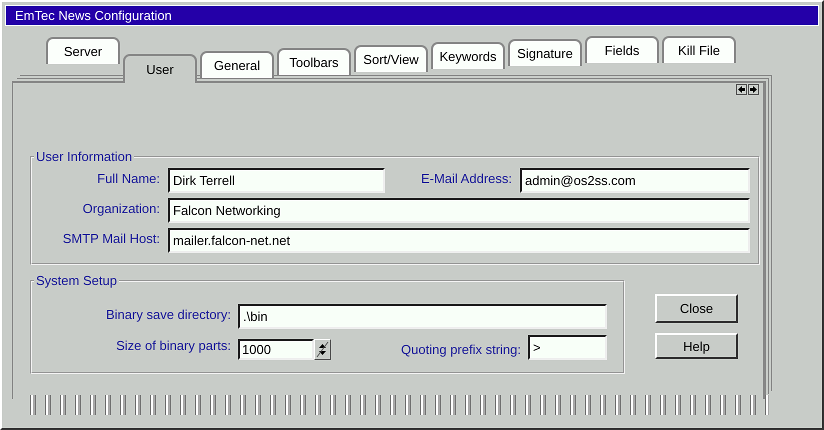 This screenshot has height=430, width=824. Describe the element at coordinates (173, 346) in the screenshot. I see `field-label: Size of binary parts:` at that location.